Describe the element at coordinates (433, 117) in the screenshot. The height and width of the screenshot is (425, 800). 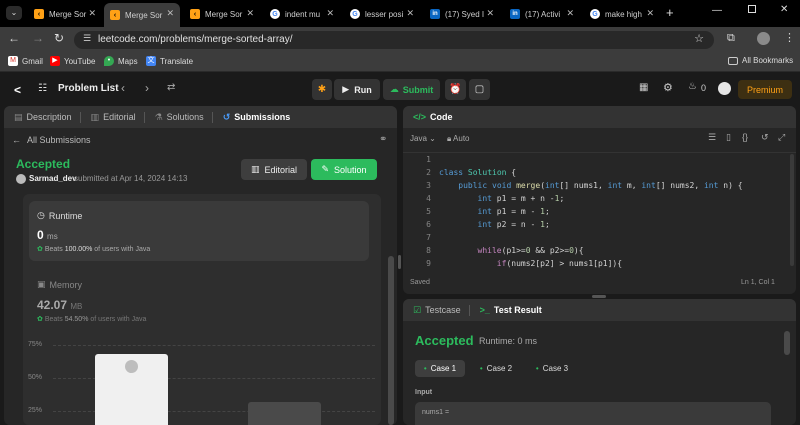
I see `tab-code: </> Code` at that location.